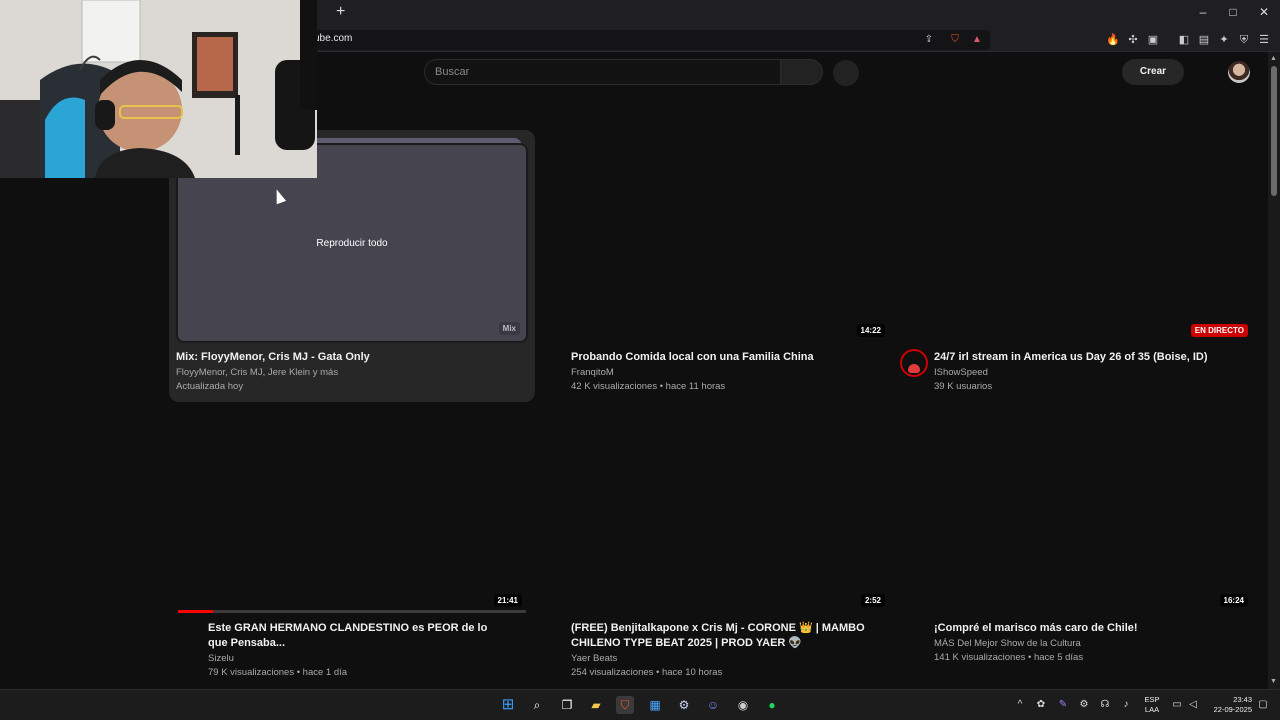 This screenshot has height=720, width=1280. I want to click on watch-progress-bar, so click(352, 611).